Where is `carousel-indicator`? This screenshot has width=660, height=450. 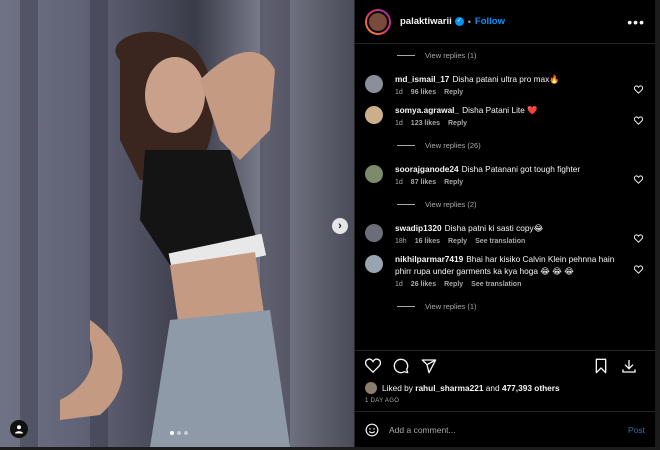 carousel-indicator is located at coordinates (179, 433).